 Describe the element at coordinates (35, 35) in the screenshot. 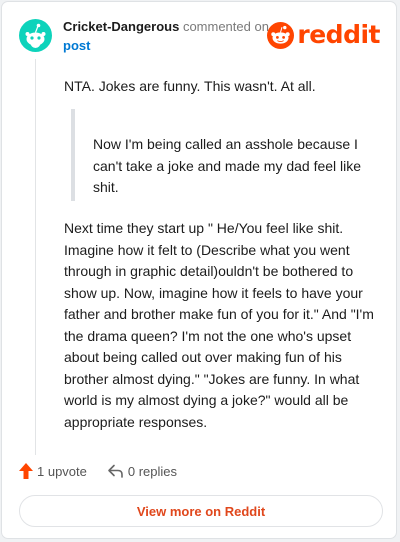

I see `avatar` at that location.